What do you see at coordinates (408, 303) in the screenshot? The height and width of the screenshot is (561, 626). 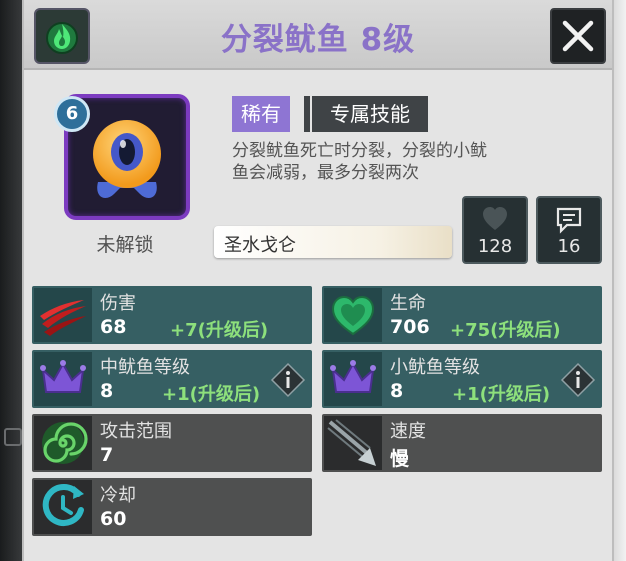 I see `stat-label: 生命` at bounding box center [408, 303].